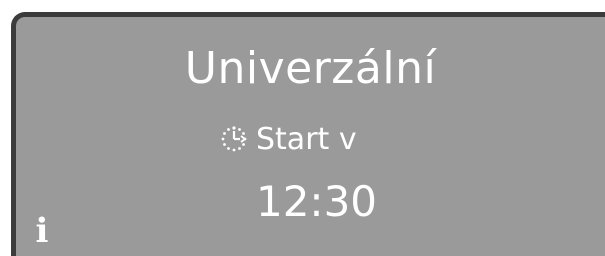 This screenshot has width=605, height=256. Describe the element at coordinates (234, 139) in the screenshot. I see `delay-start-clock-icon` at that location.